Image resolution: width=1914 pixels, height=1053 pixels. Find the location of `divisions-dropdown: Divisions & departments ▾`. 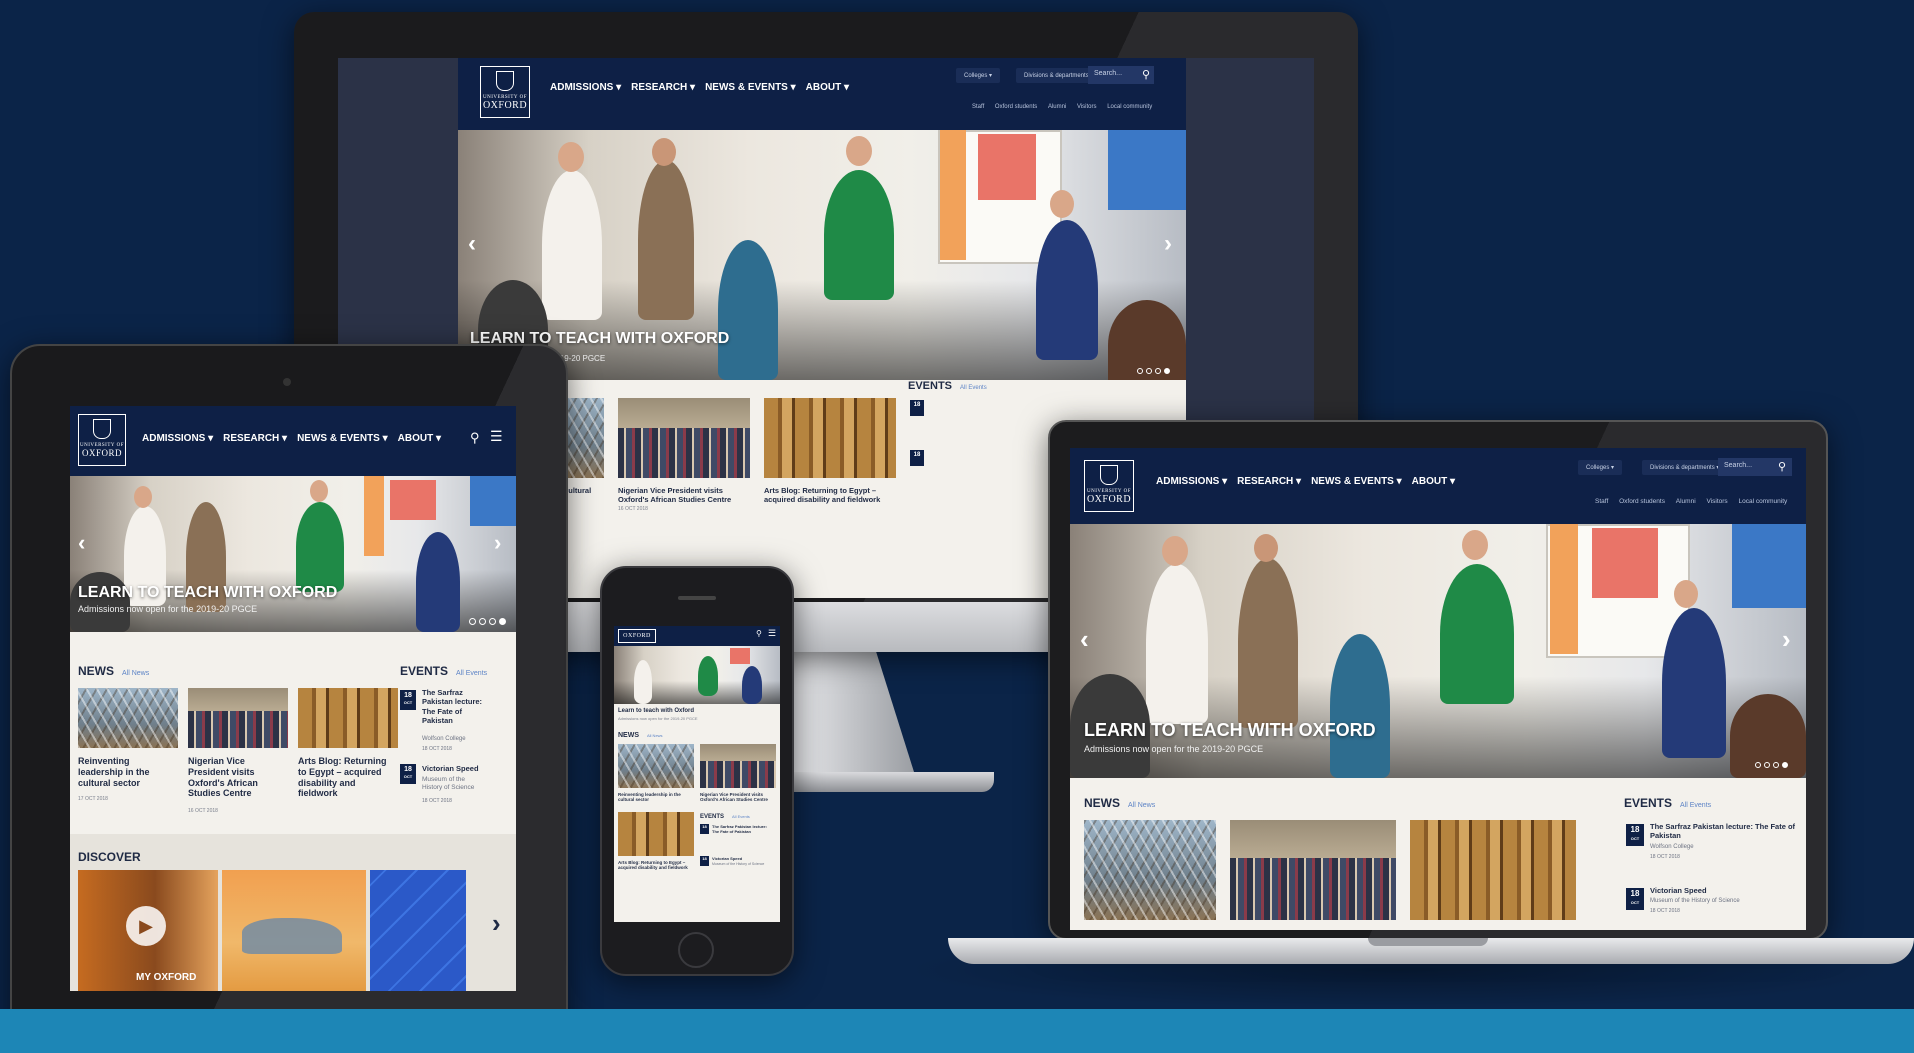

divisions-dropdown: Divisions & departments ▾ is located at coordinates (1685, 467).